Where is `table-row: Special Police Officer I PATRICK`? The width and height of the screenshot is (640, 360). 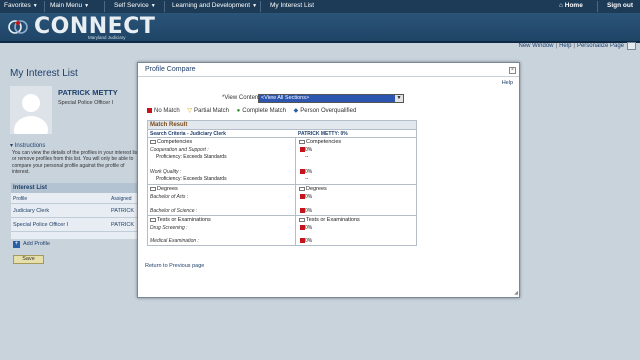
table-row: Special Police Officer I PATRICK is located at coordinates (75, 225).